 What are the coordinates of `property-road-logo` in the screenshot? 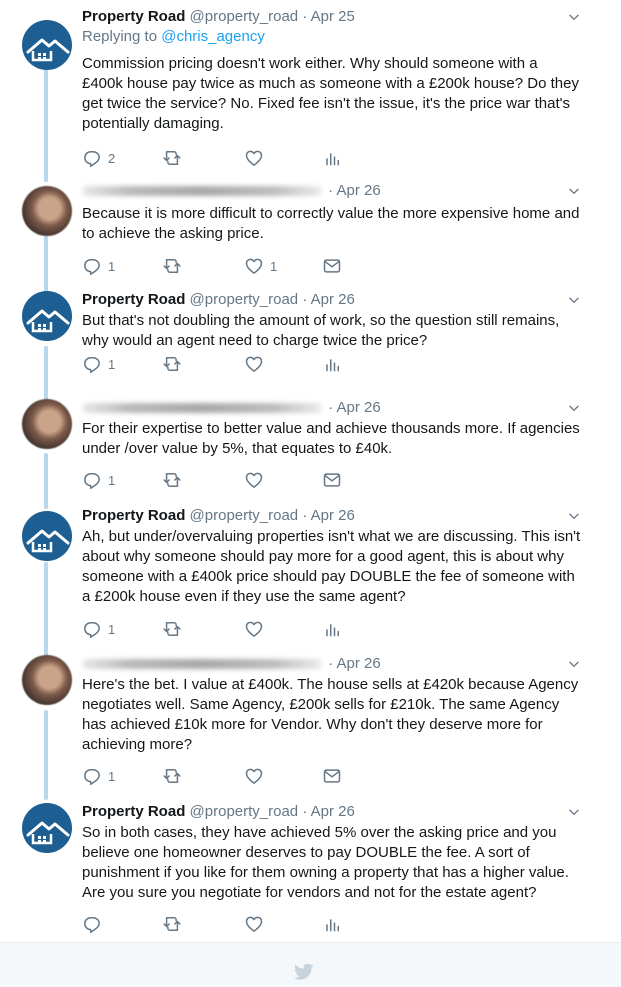 It's located at (48, 50).